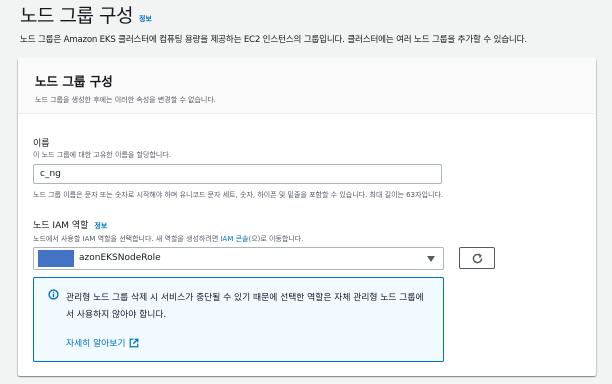 This screenshot has height=384, width=612. What do you see at coordinates (431, 259) in the screenshot?
I see `caret-down-icon` at bounding box center [431, 259].